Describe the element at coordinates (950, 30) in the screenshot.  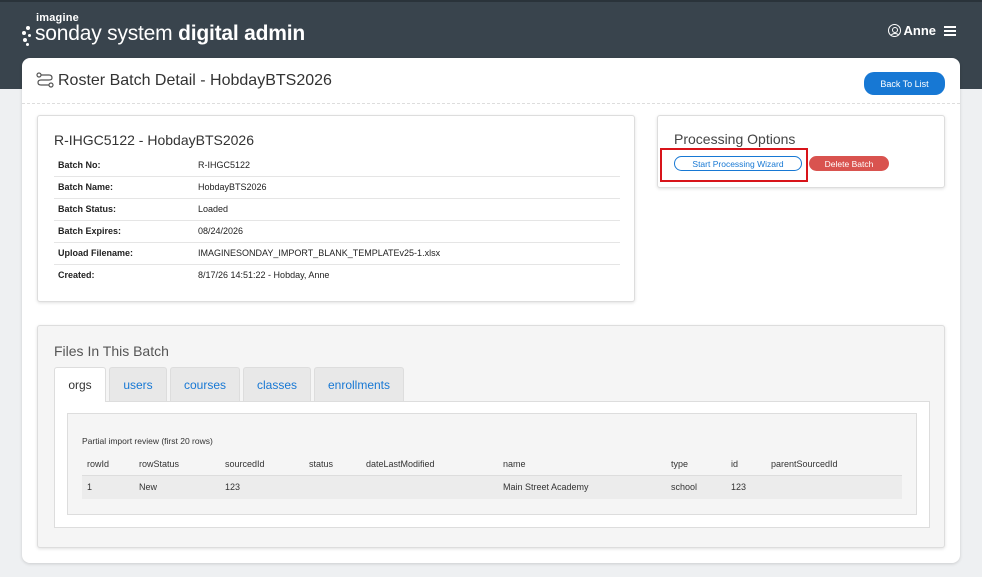
I see `hamburger-icon` at that location.